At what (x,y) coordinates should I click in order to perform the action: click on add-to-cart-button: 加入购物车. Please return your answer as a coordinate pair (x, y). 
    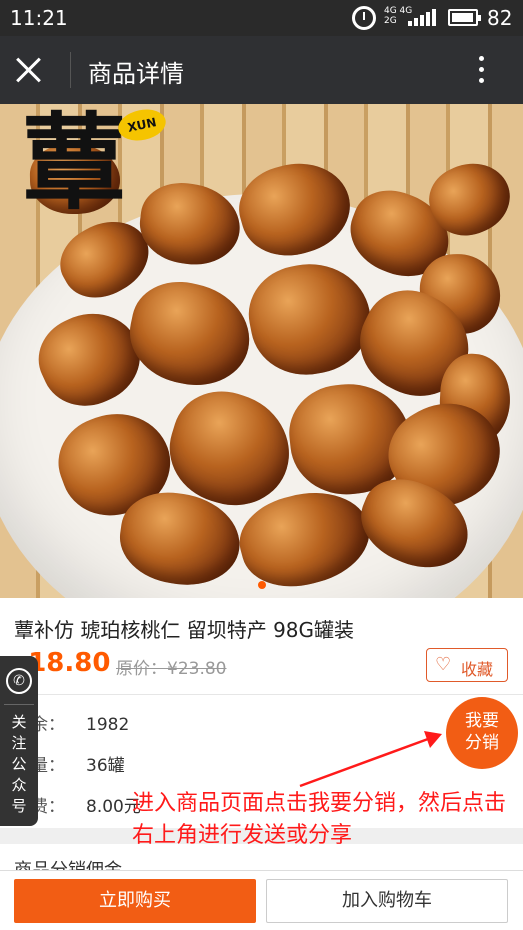
    Looking at the image, I should click on (387, 901).